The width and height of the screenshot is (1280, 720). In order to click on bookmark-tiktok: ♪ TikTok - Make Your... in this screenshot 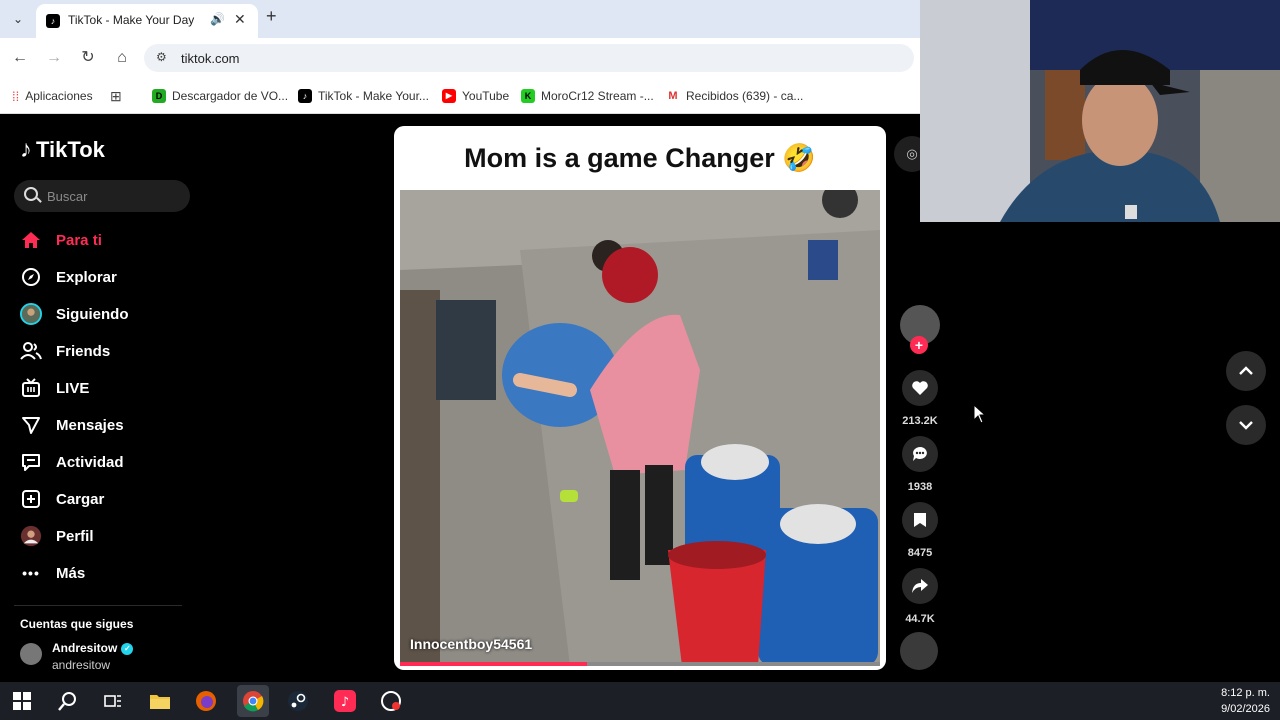, I will do `click(363, 96)`.